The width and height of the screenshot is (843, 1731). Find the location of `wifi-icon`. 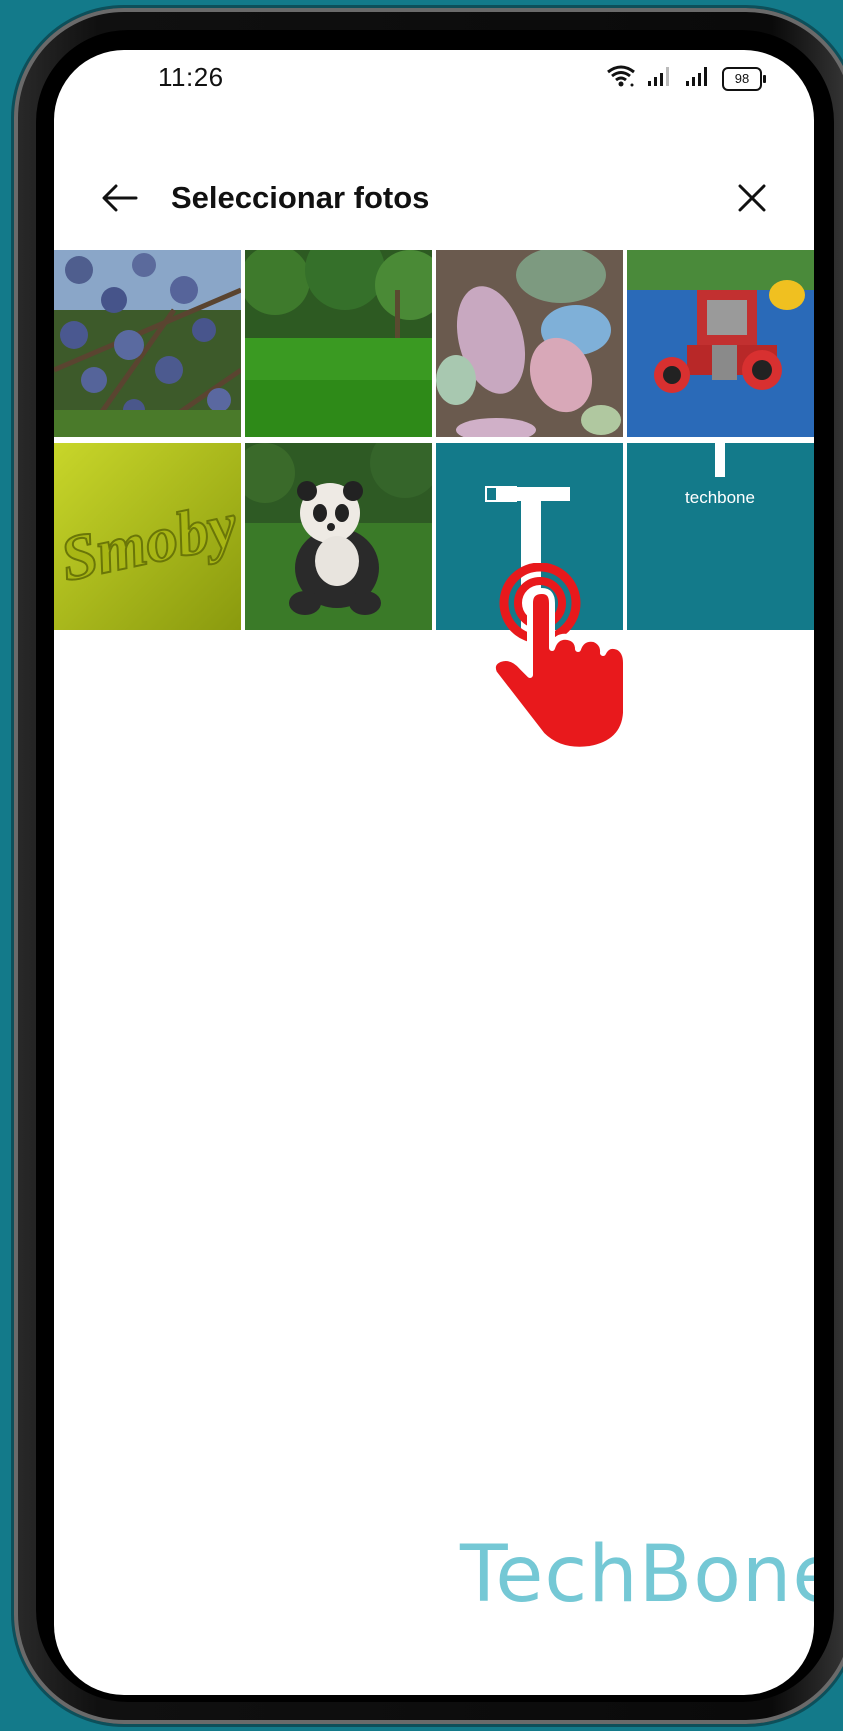

wifi-icon is located at coordinates (621, 78).